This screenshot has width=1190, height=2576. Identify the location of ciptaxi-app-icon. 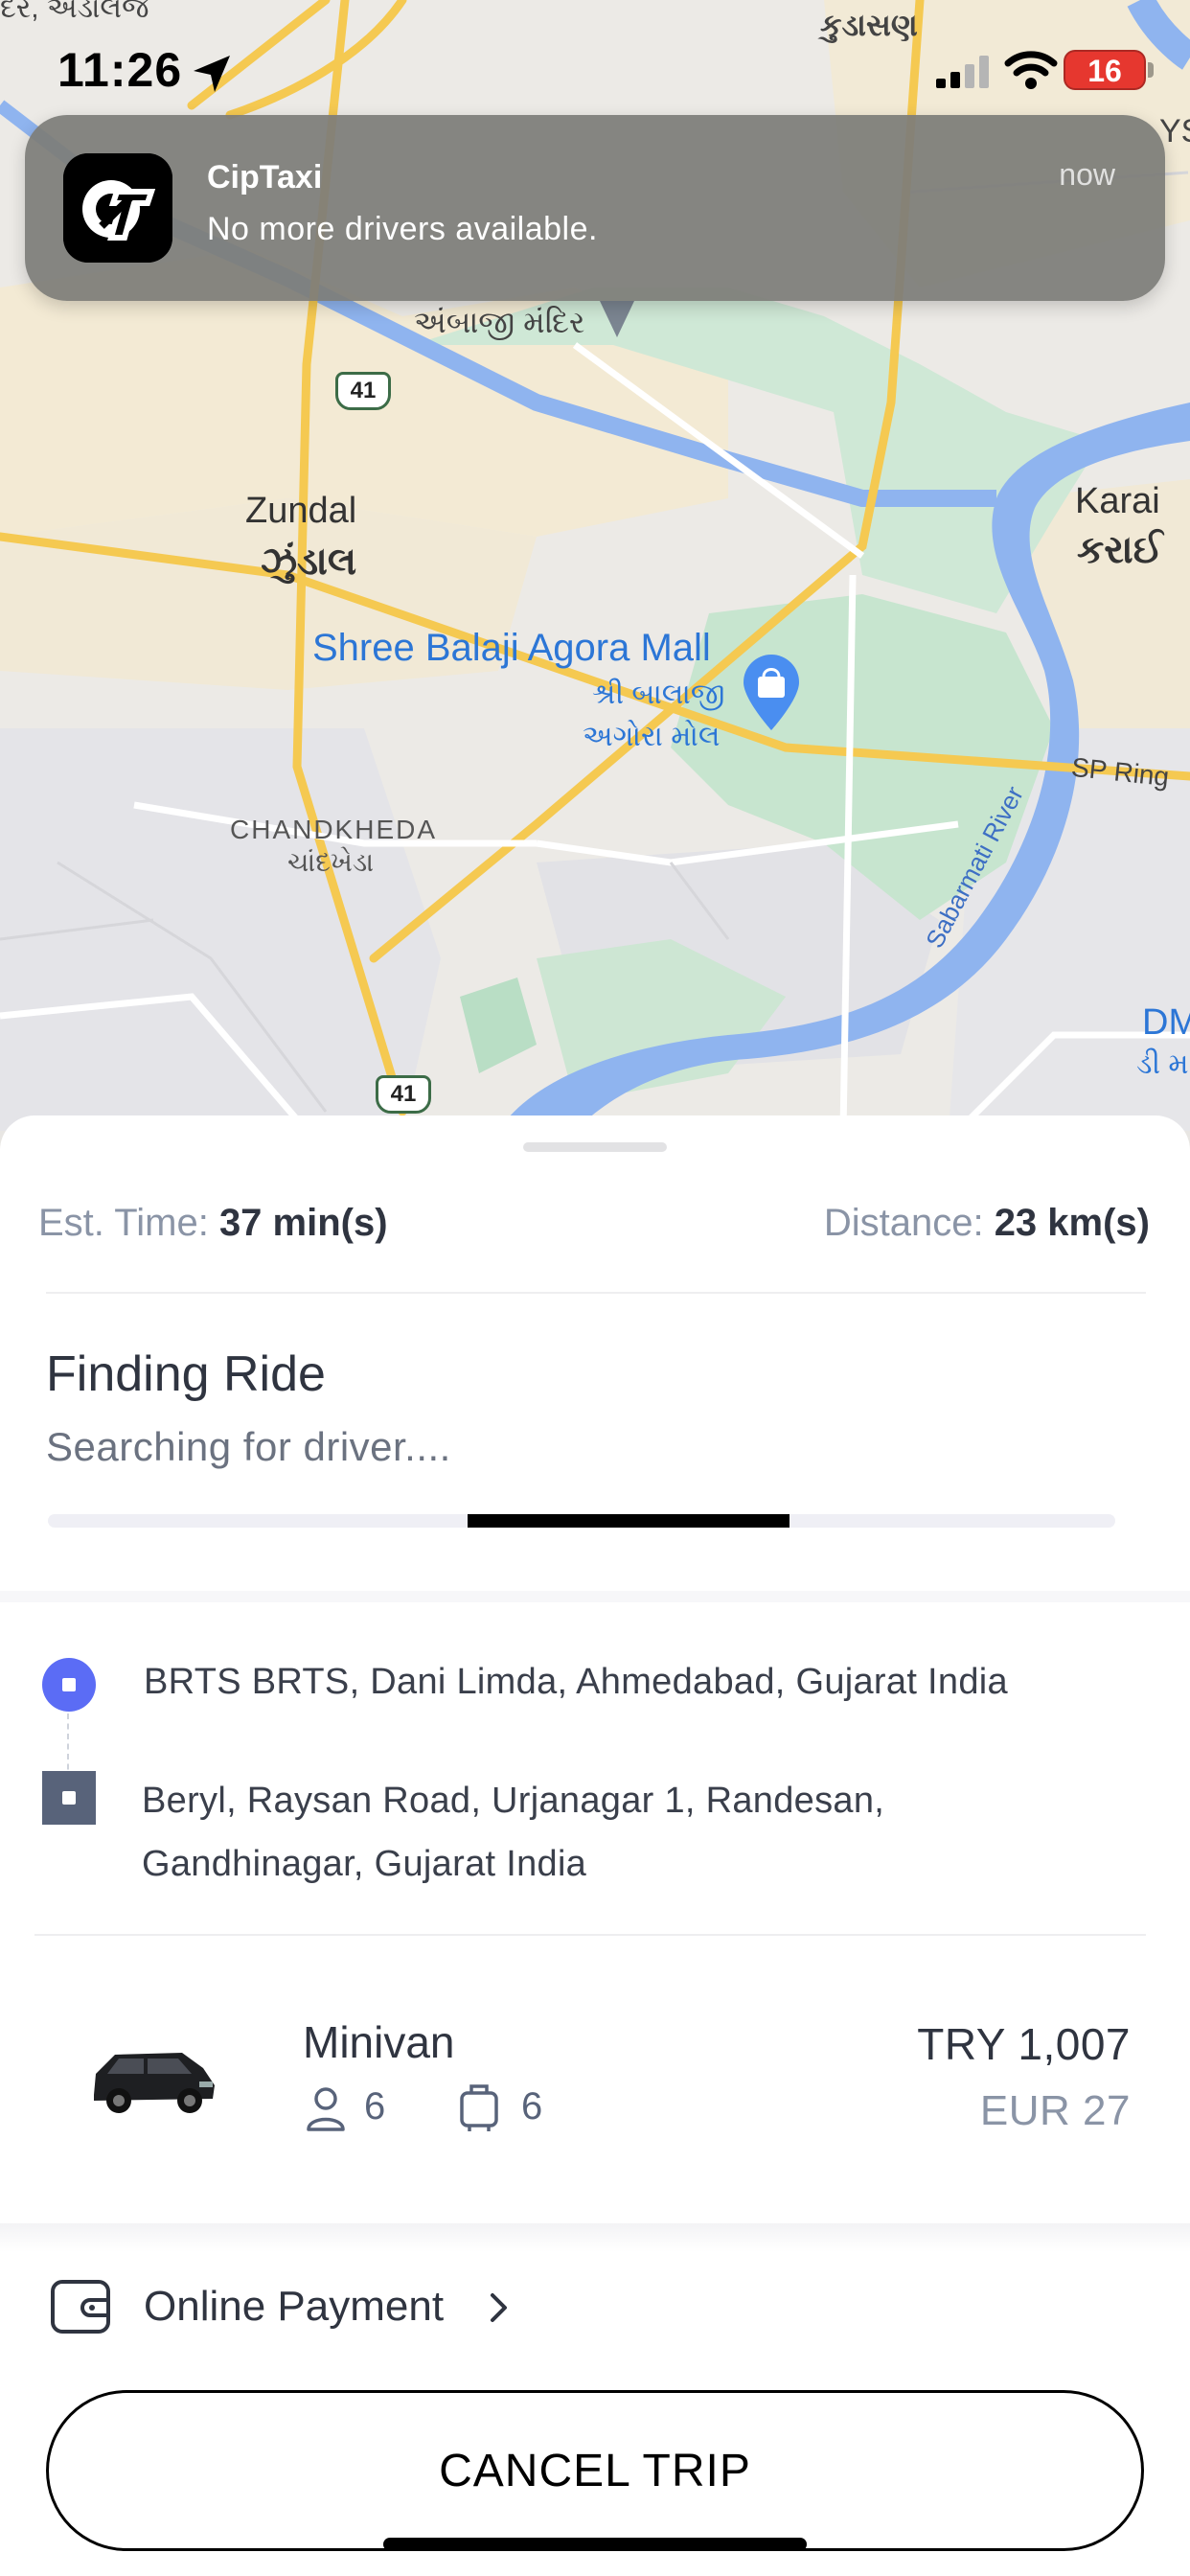
(118, 208).